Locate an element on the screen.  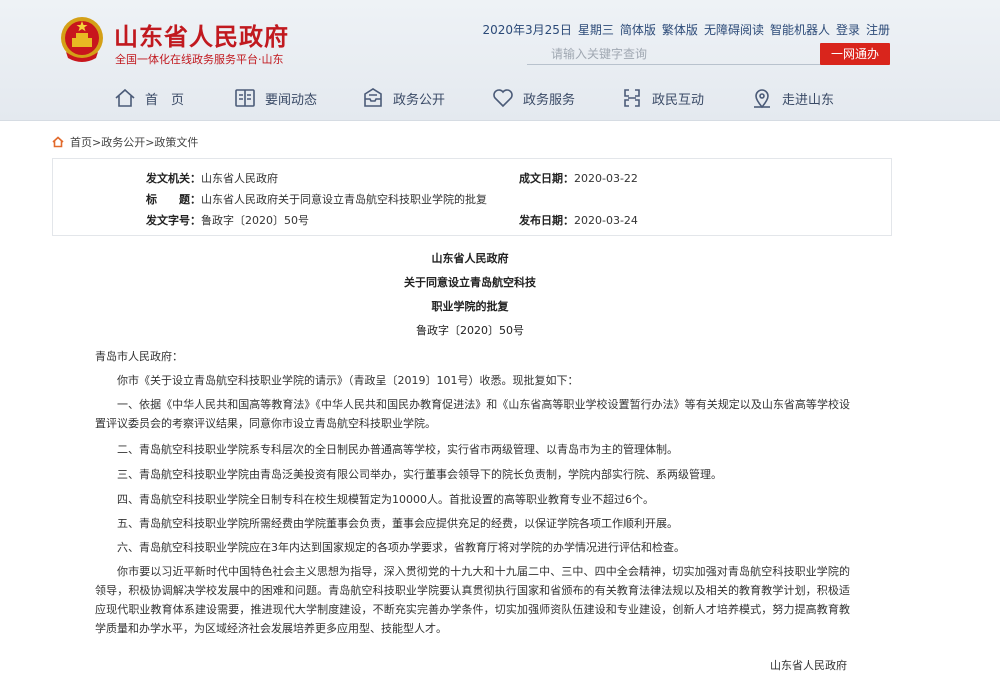
nav-label: 首 页 is located at coordinates (165, 100).